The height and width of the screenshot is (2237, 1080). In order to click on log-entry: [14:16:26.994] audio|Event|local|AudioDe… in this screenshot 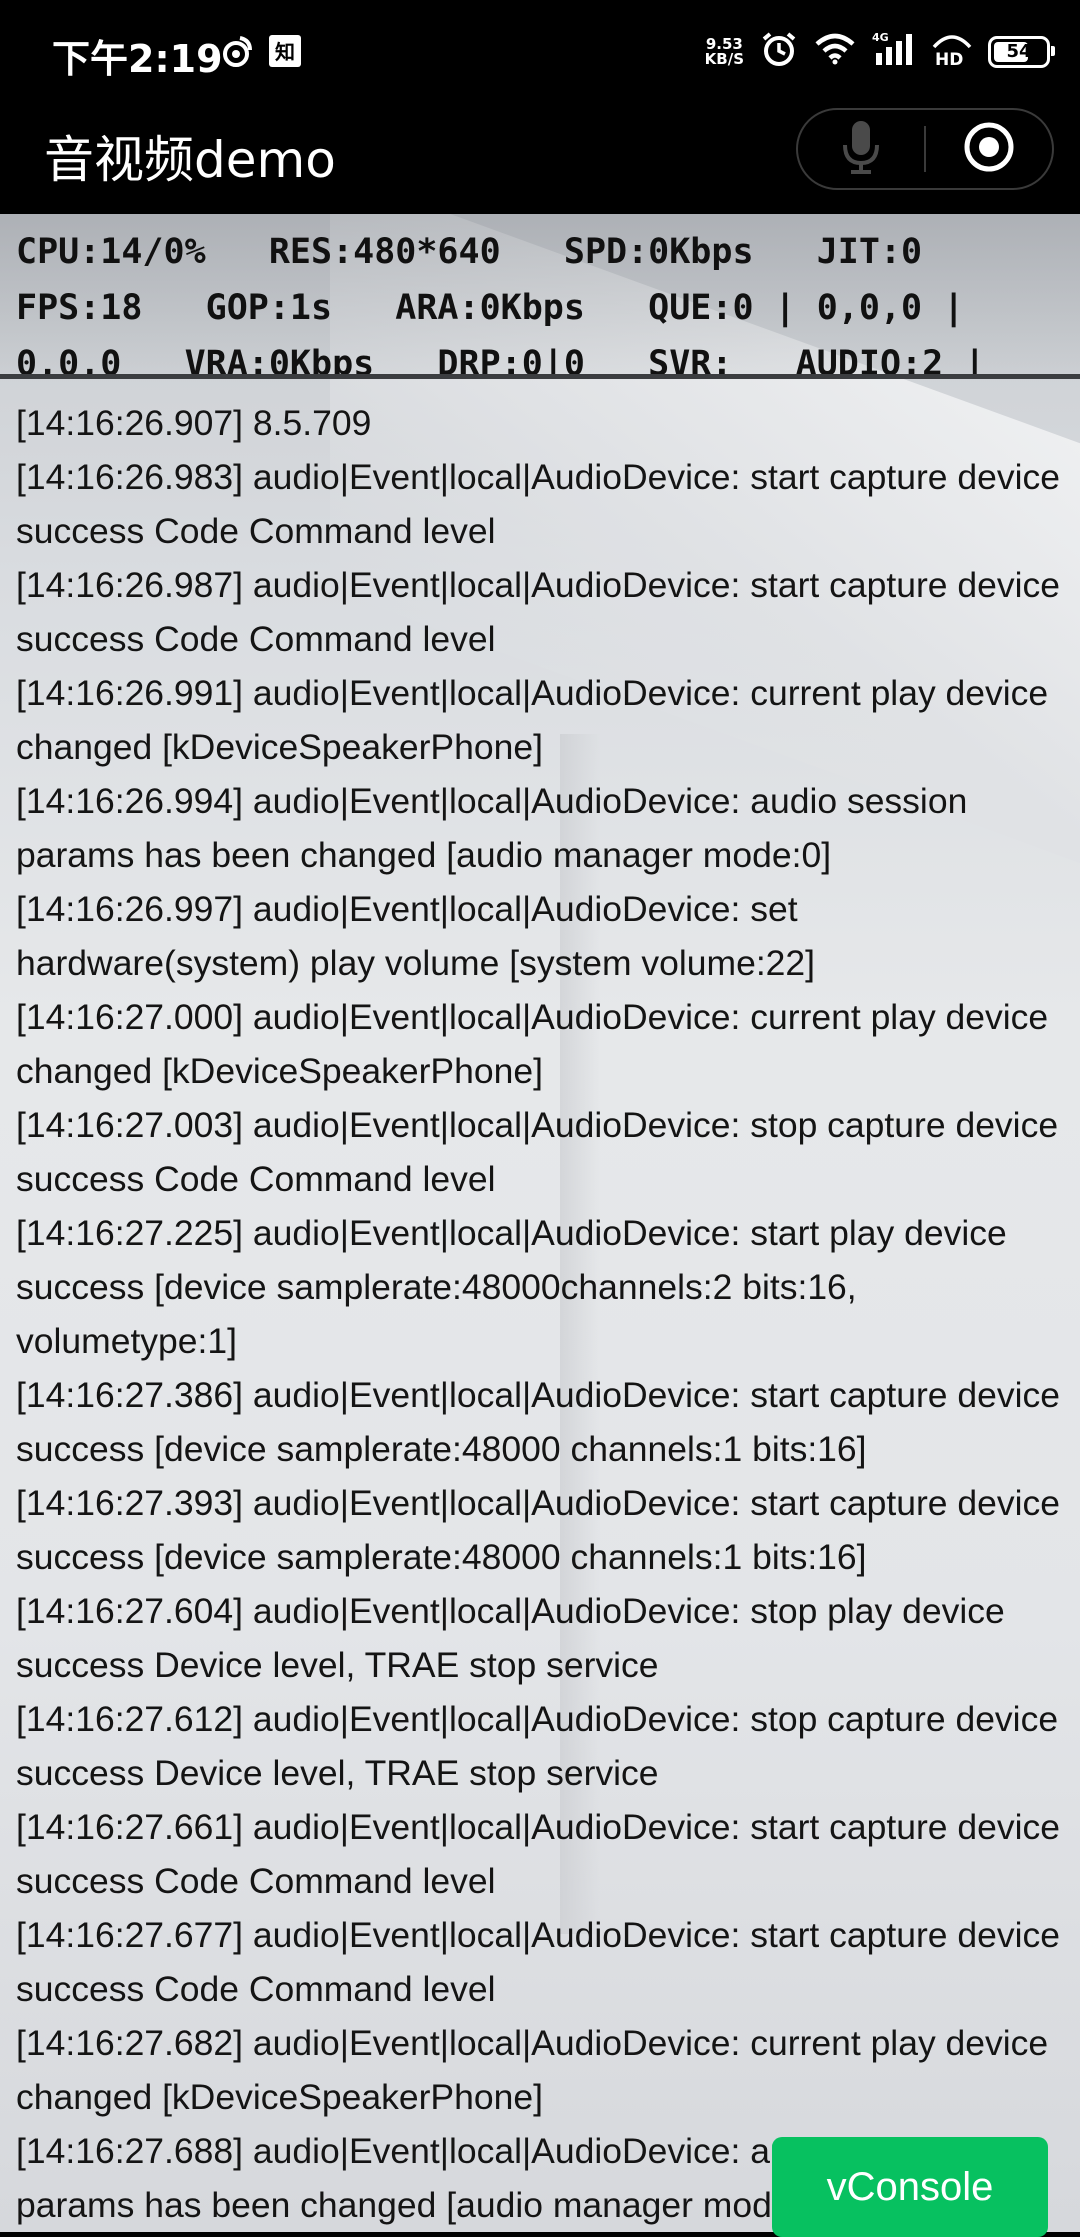, I will do `click(492, 828)`.